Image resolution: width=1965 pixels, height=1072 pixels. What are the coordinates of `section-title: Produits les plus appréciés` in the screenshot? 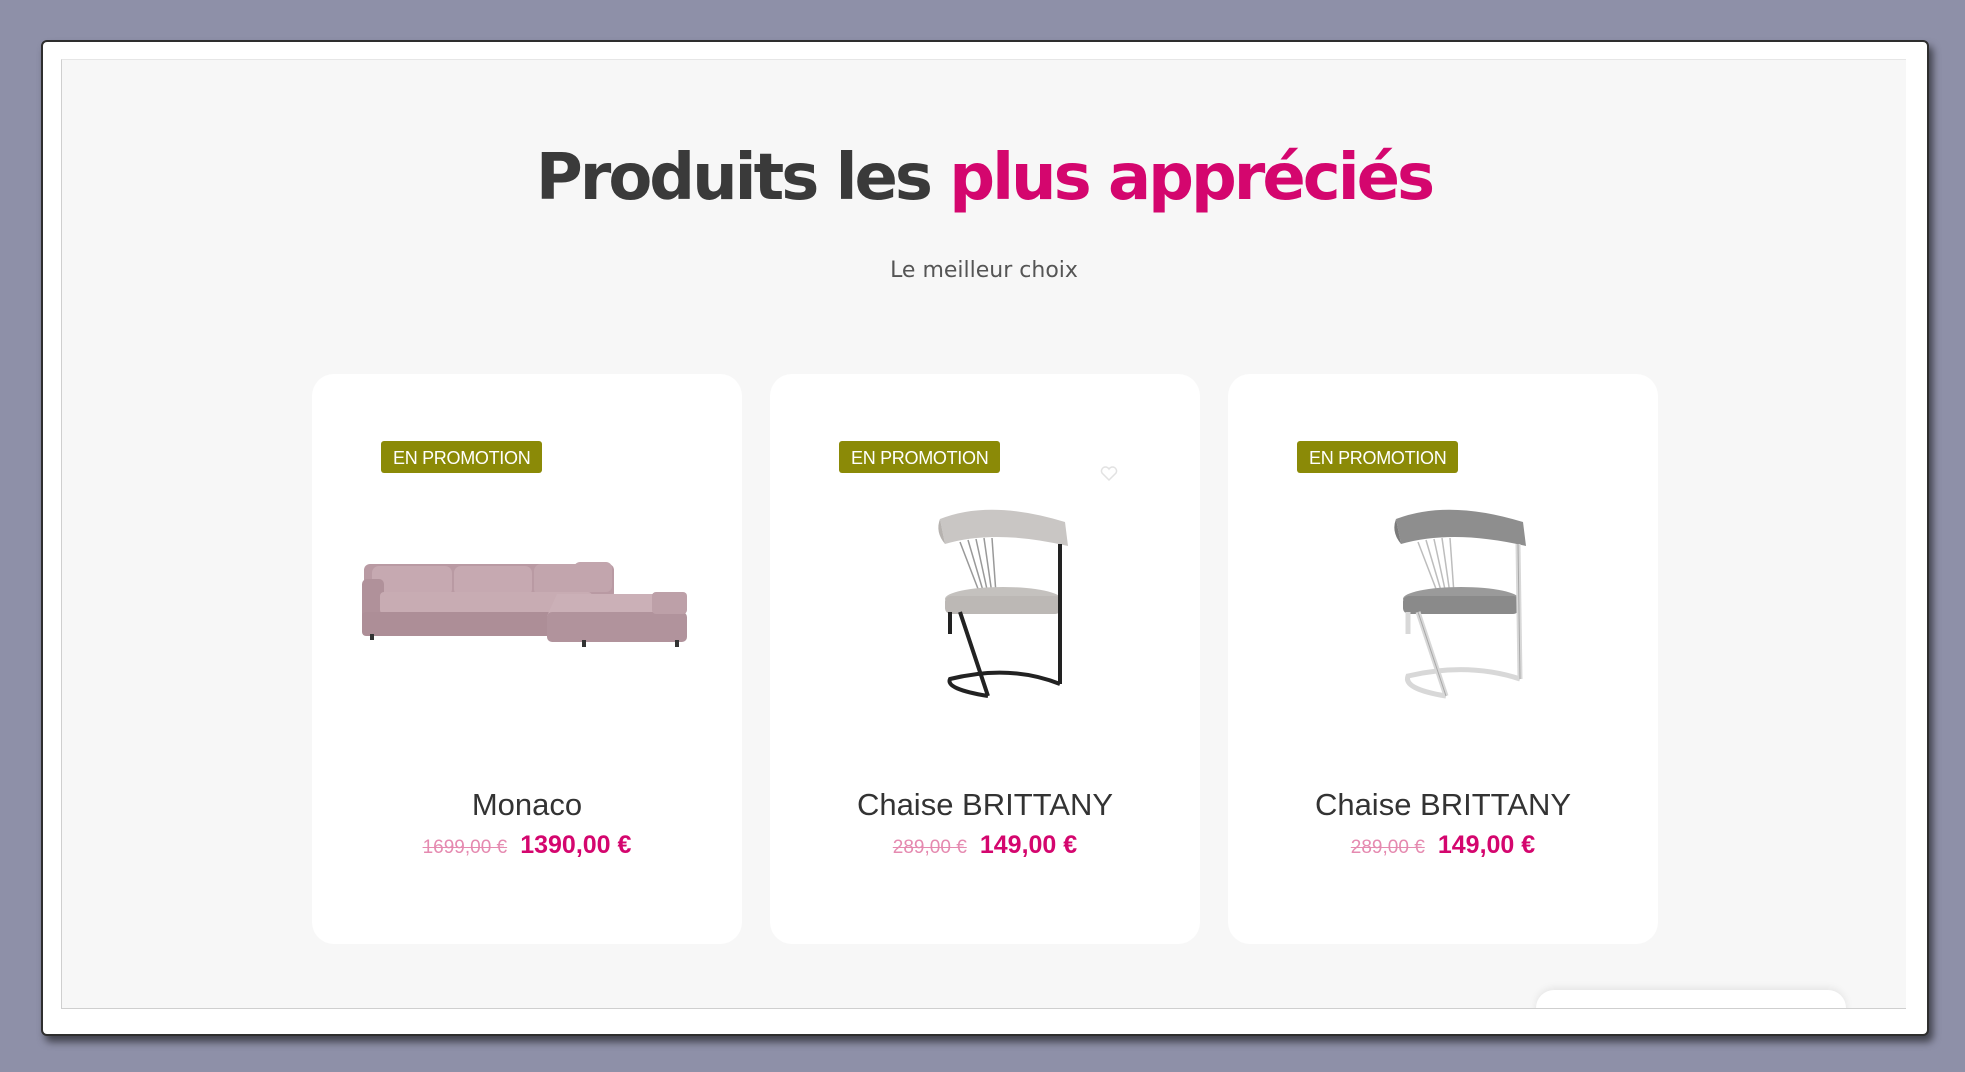 It's located at (984, 178).